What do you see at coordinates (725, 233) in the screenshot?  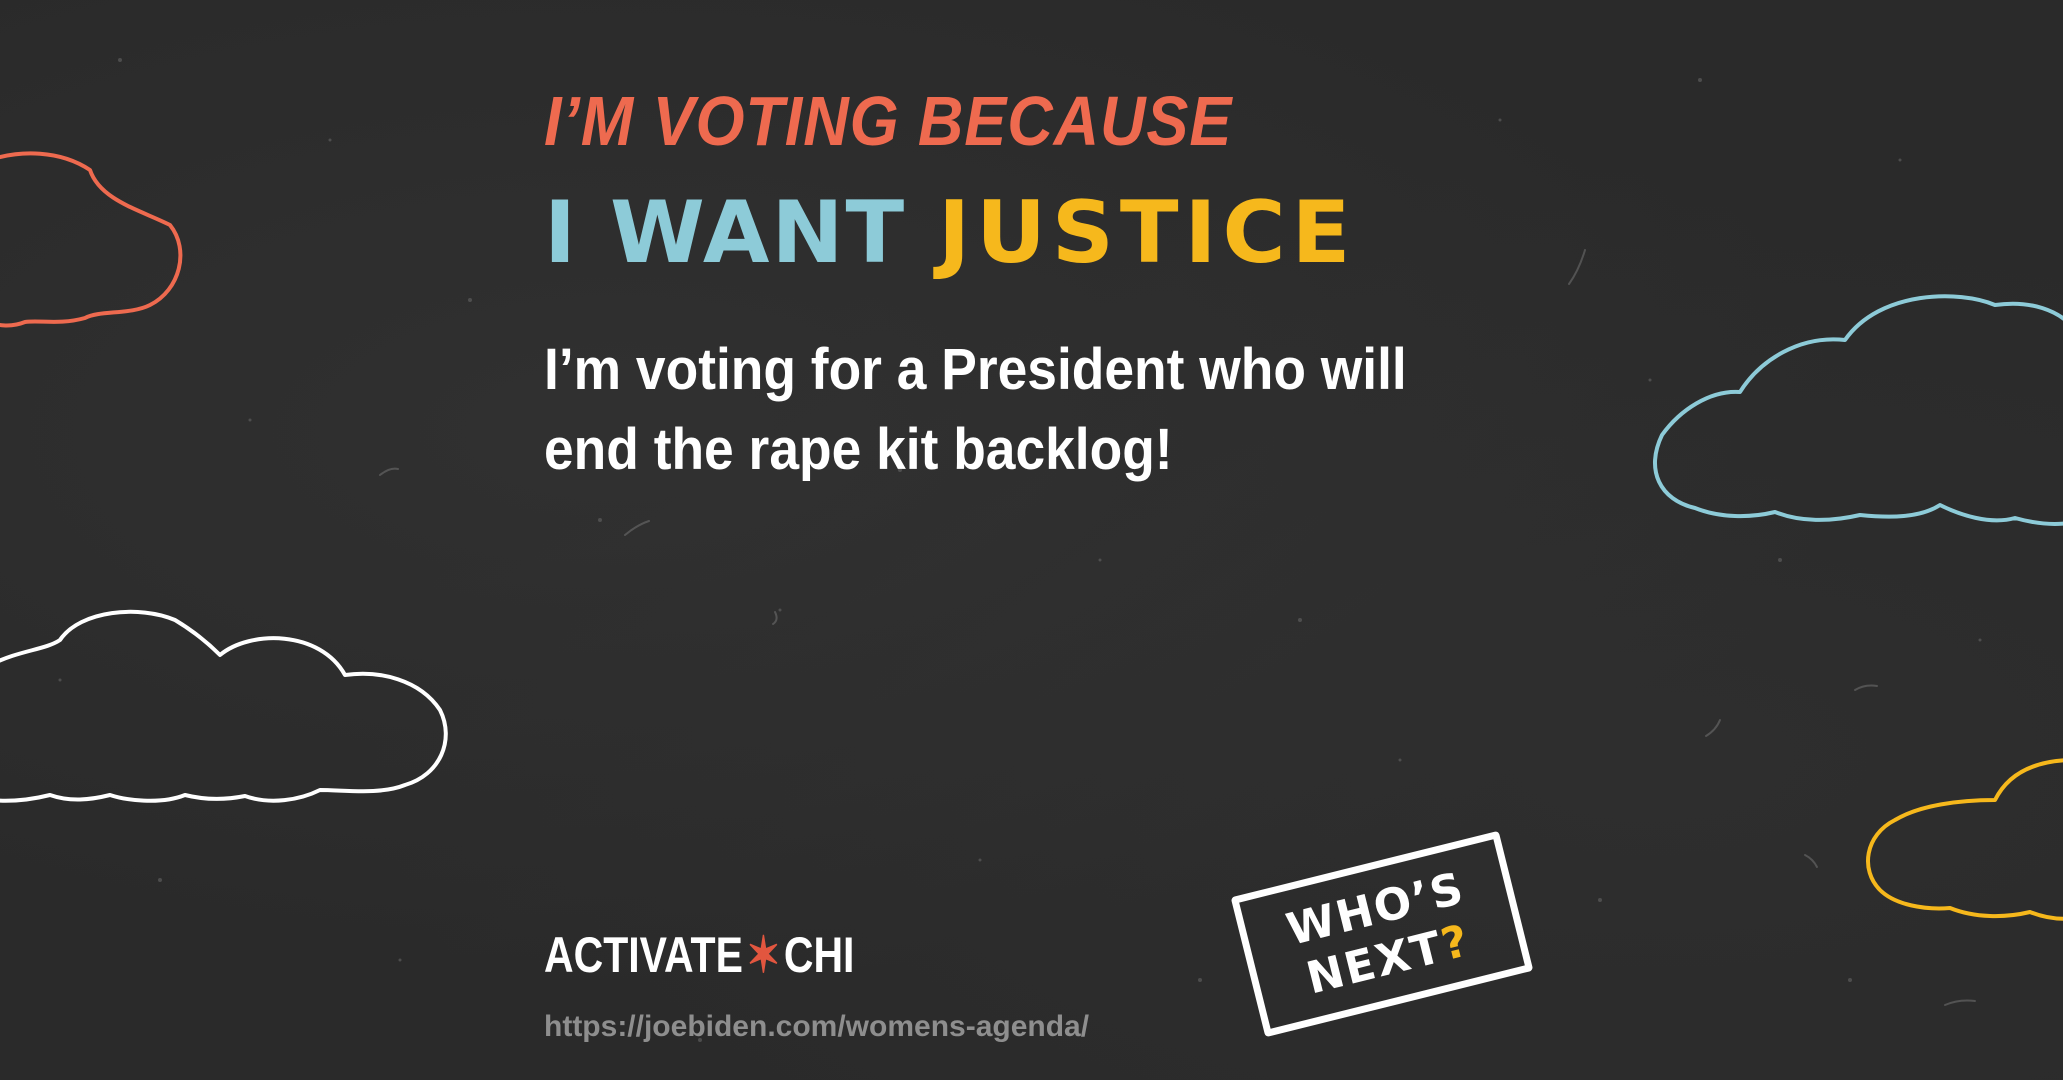 I see `headline-i-want: I WANT` at bounding box center [725, 233].